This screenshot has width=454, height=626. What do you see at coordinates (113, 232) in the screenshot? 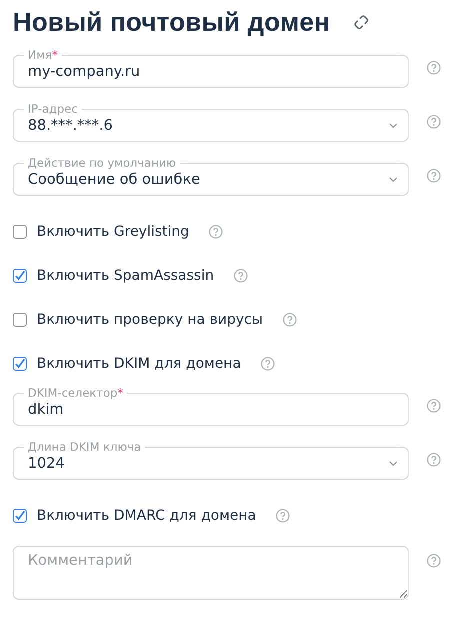
I see `checkbox-label: Включить Greylisting` at bounding box center [113, 232].